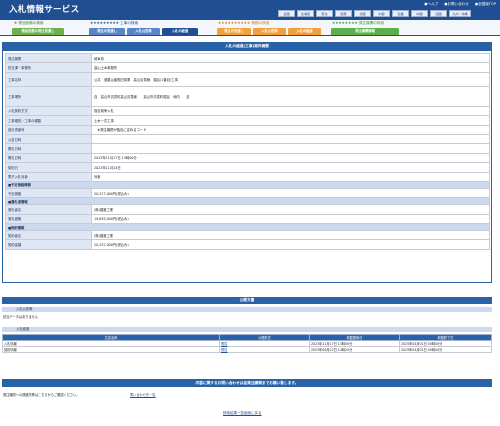  Describe the element at coordinates (354, 349) in the screenshot. I see `document-updated: 2023年06月22日 14時20分` at that location.